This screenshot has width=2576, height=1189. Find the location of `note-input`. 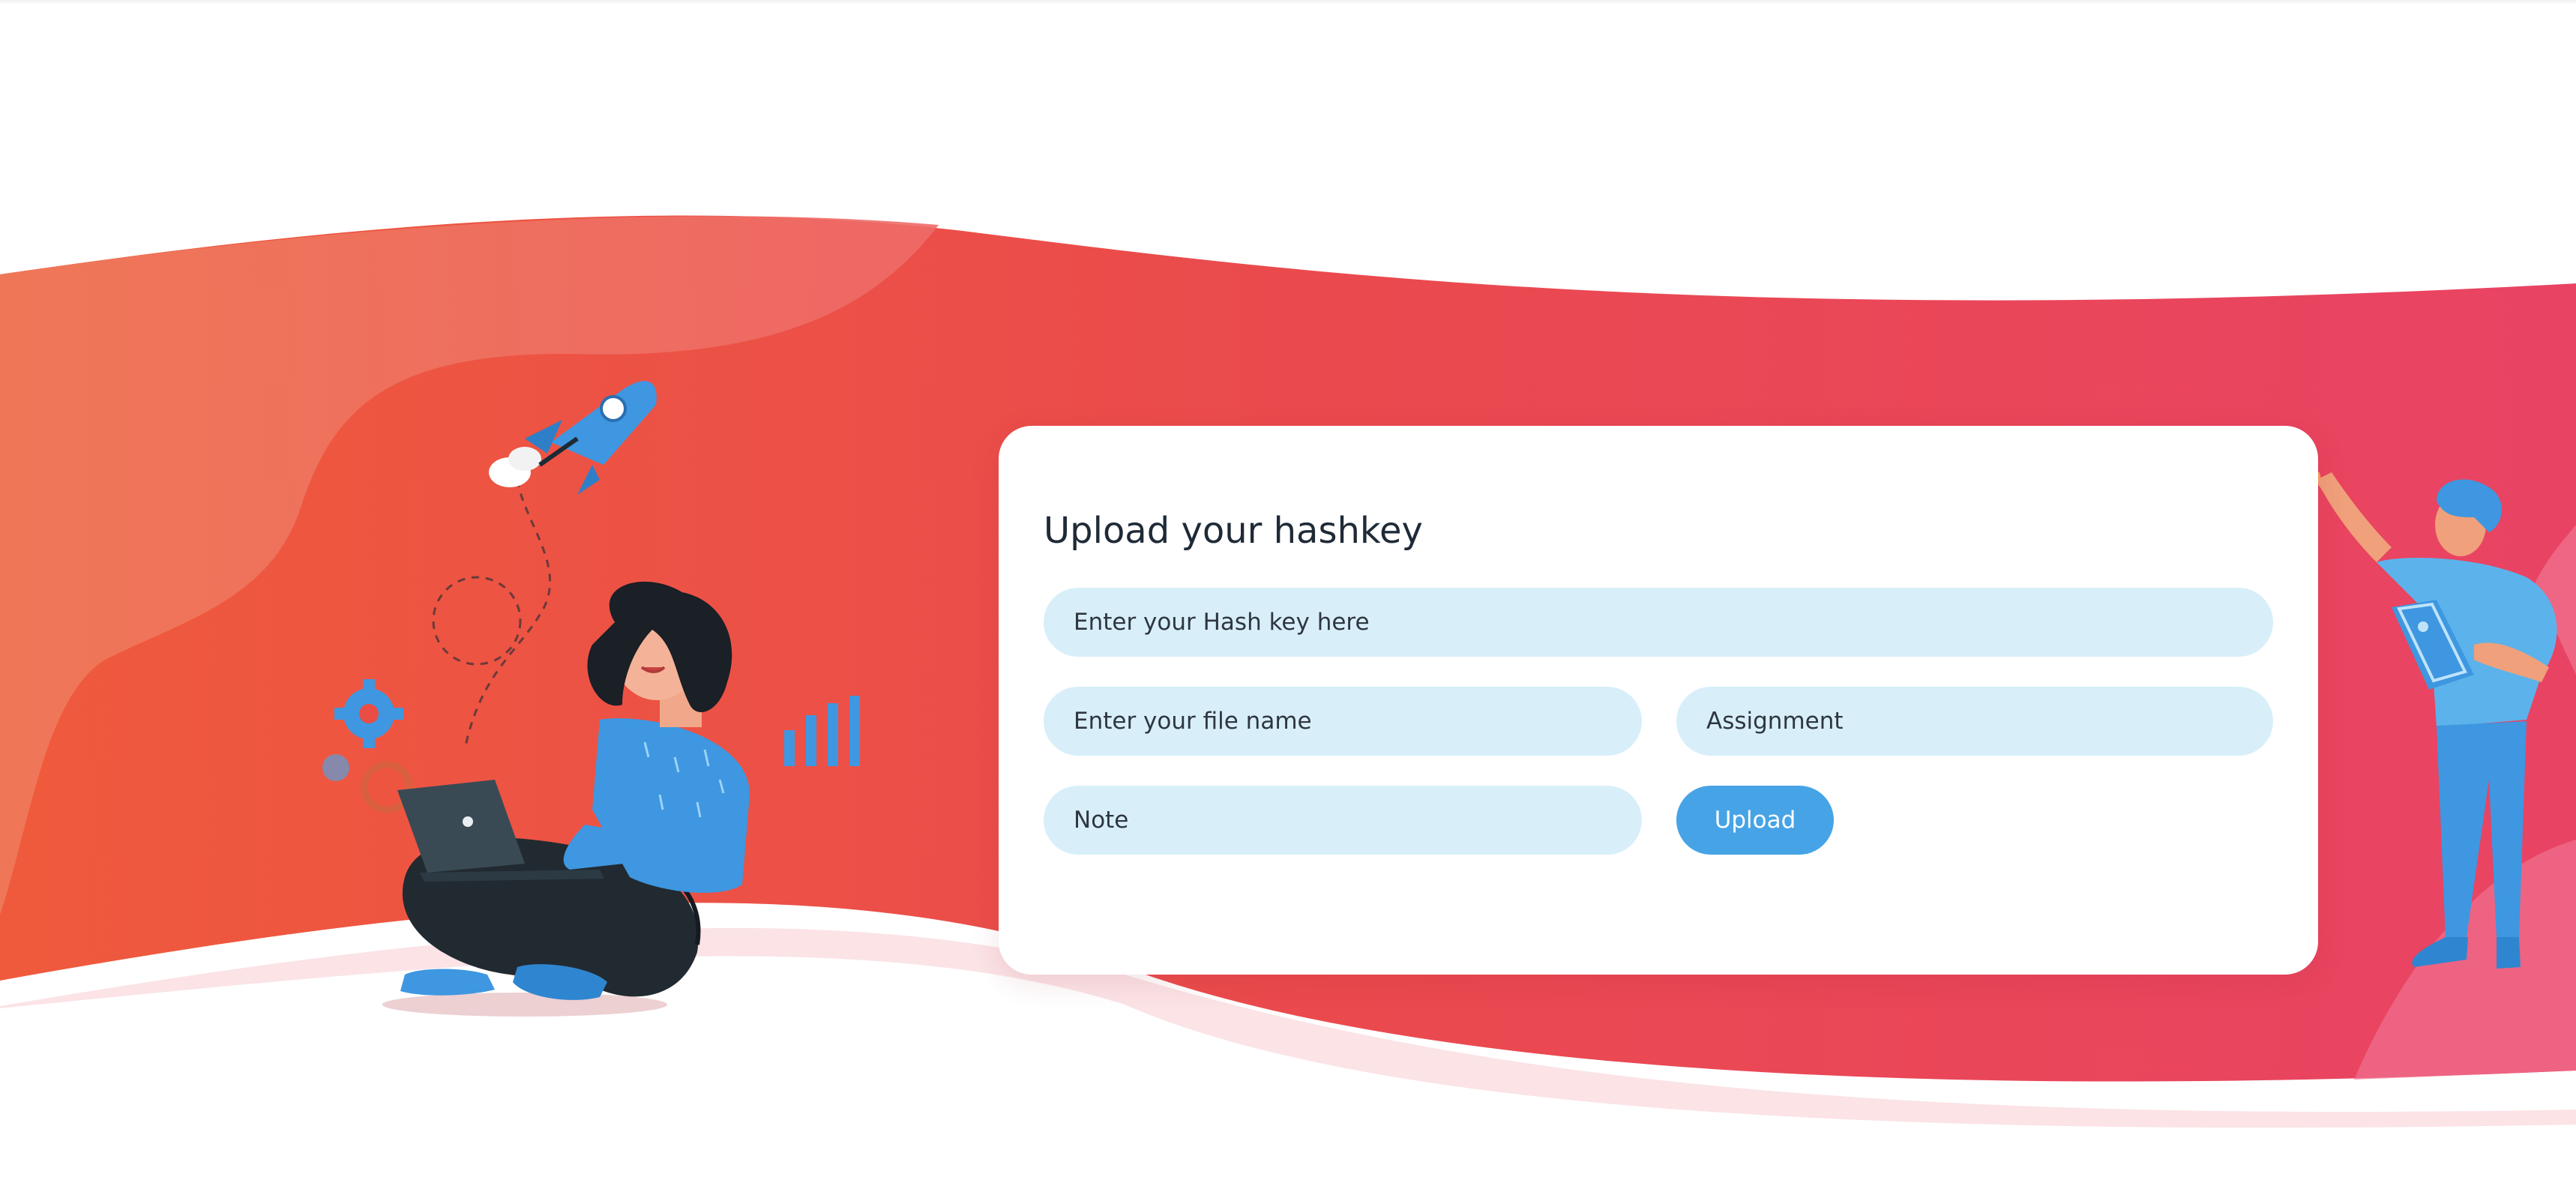

note-input is located at coordinates (1343, 821).